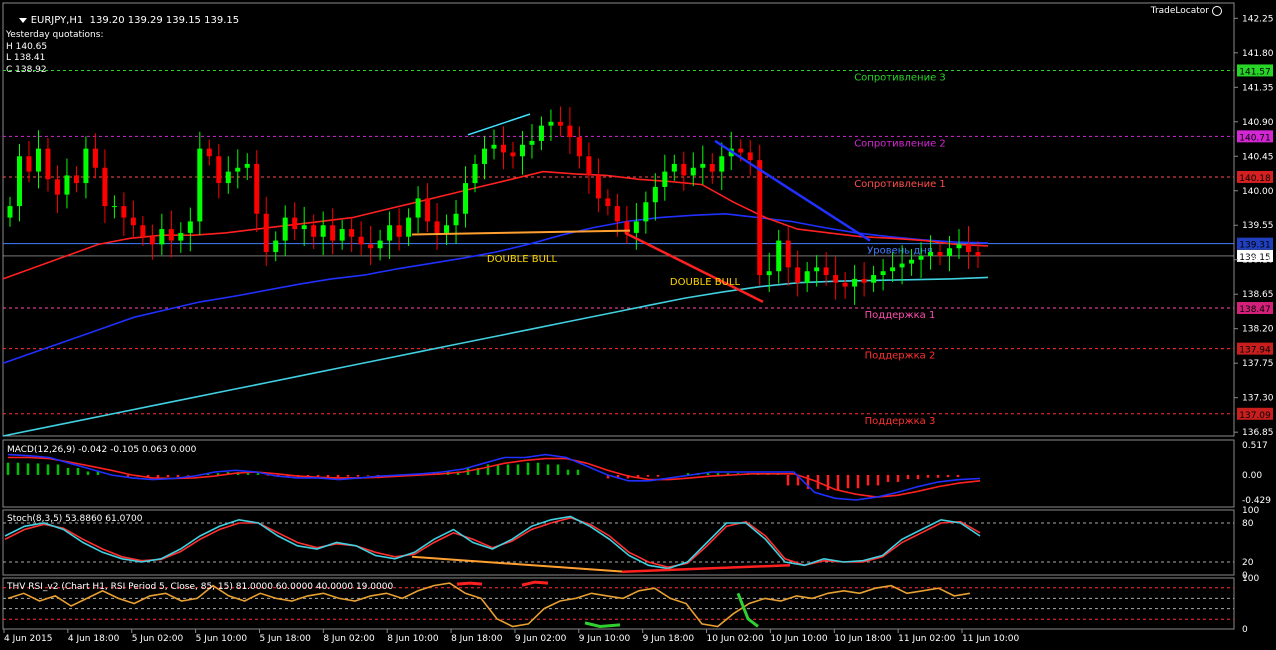 The image size is (1276, 650). Describe the element at coordinates (1258, 19) in the screenshot. I see `y-tick-label: 142.25` at that location.